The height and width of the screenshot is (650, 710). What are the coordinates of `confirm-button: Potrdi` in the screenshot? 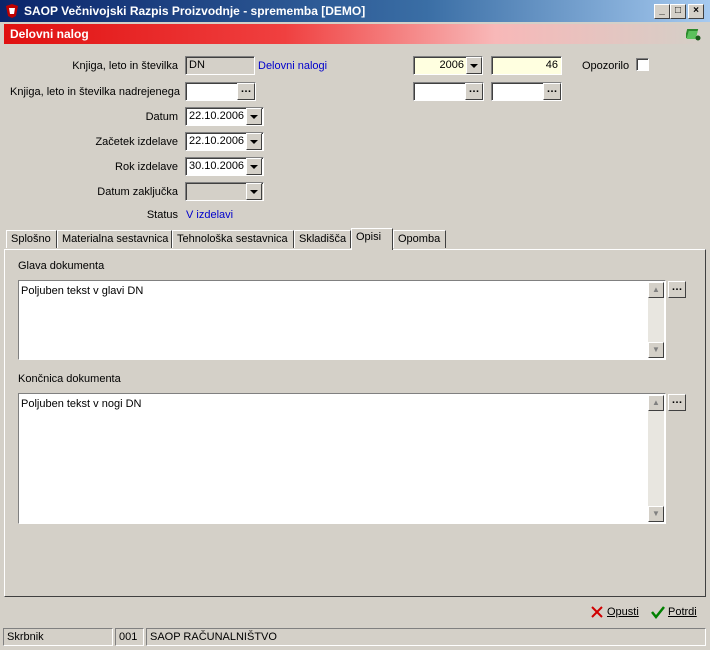 It's located at (674, 612).